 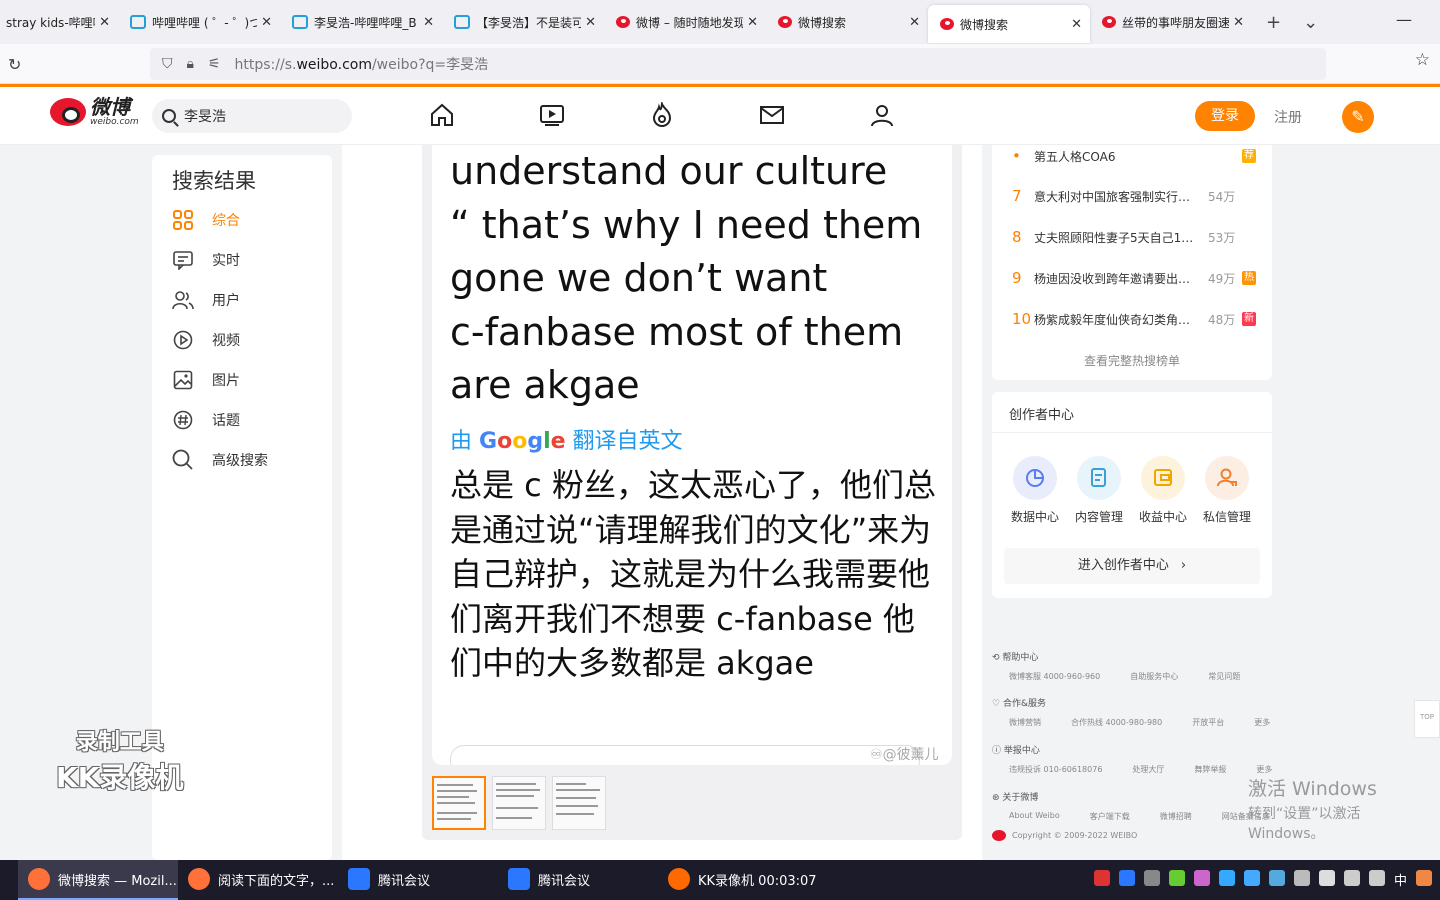 I want to click on footer-link: 常见问题, so click(x=1224, y=676).